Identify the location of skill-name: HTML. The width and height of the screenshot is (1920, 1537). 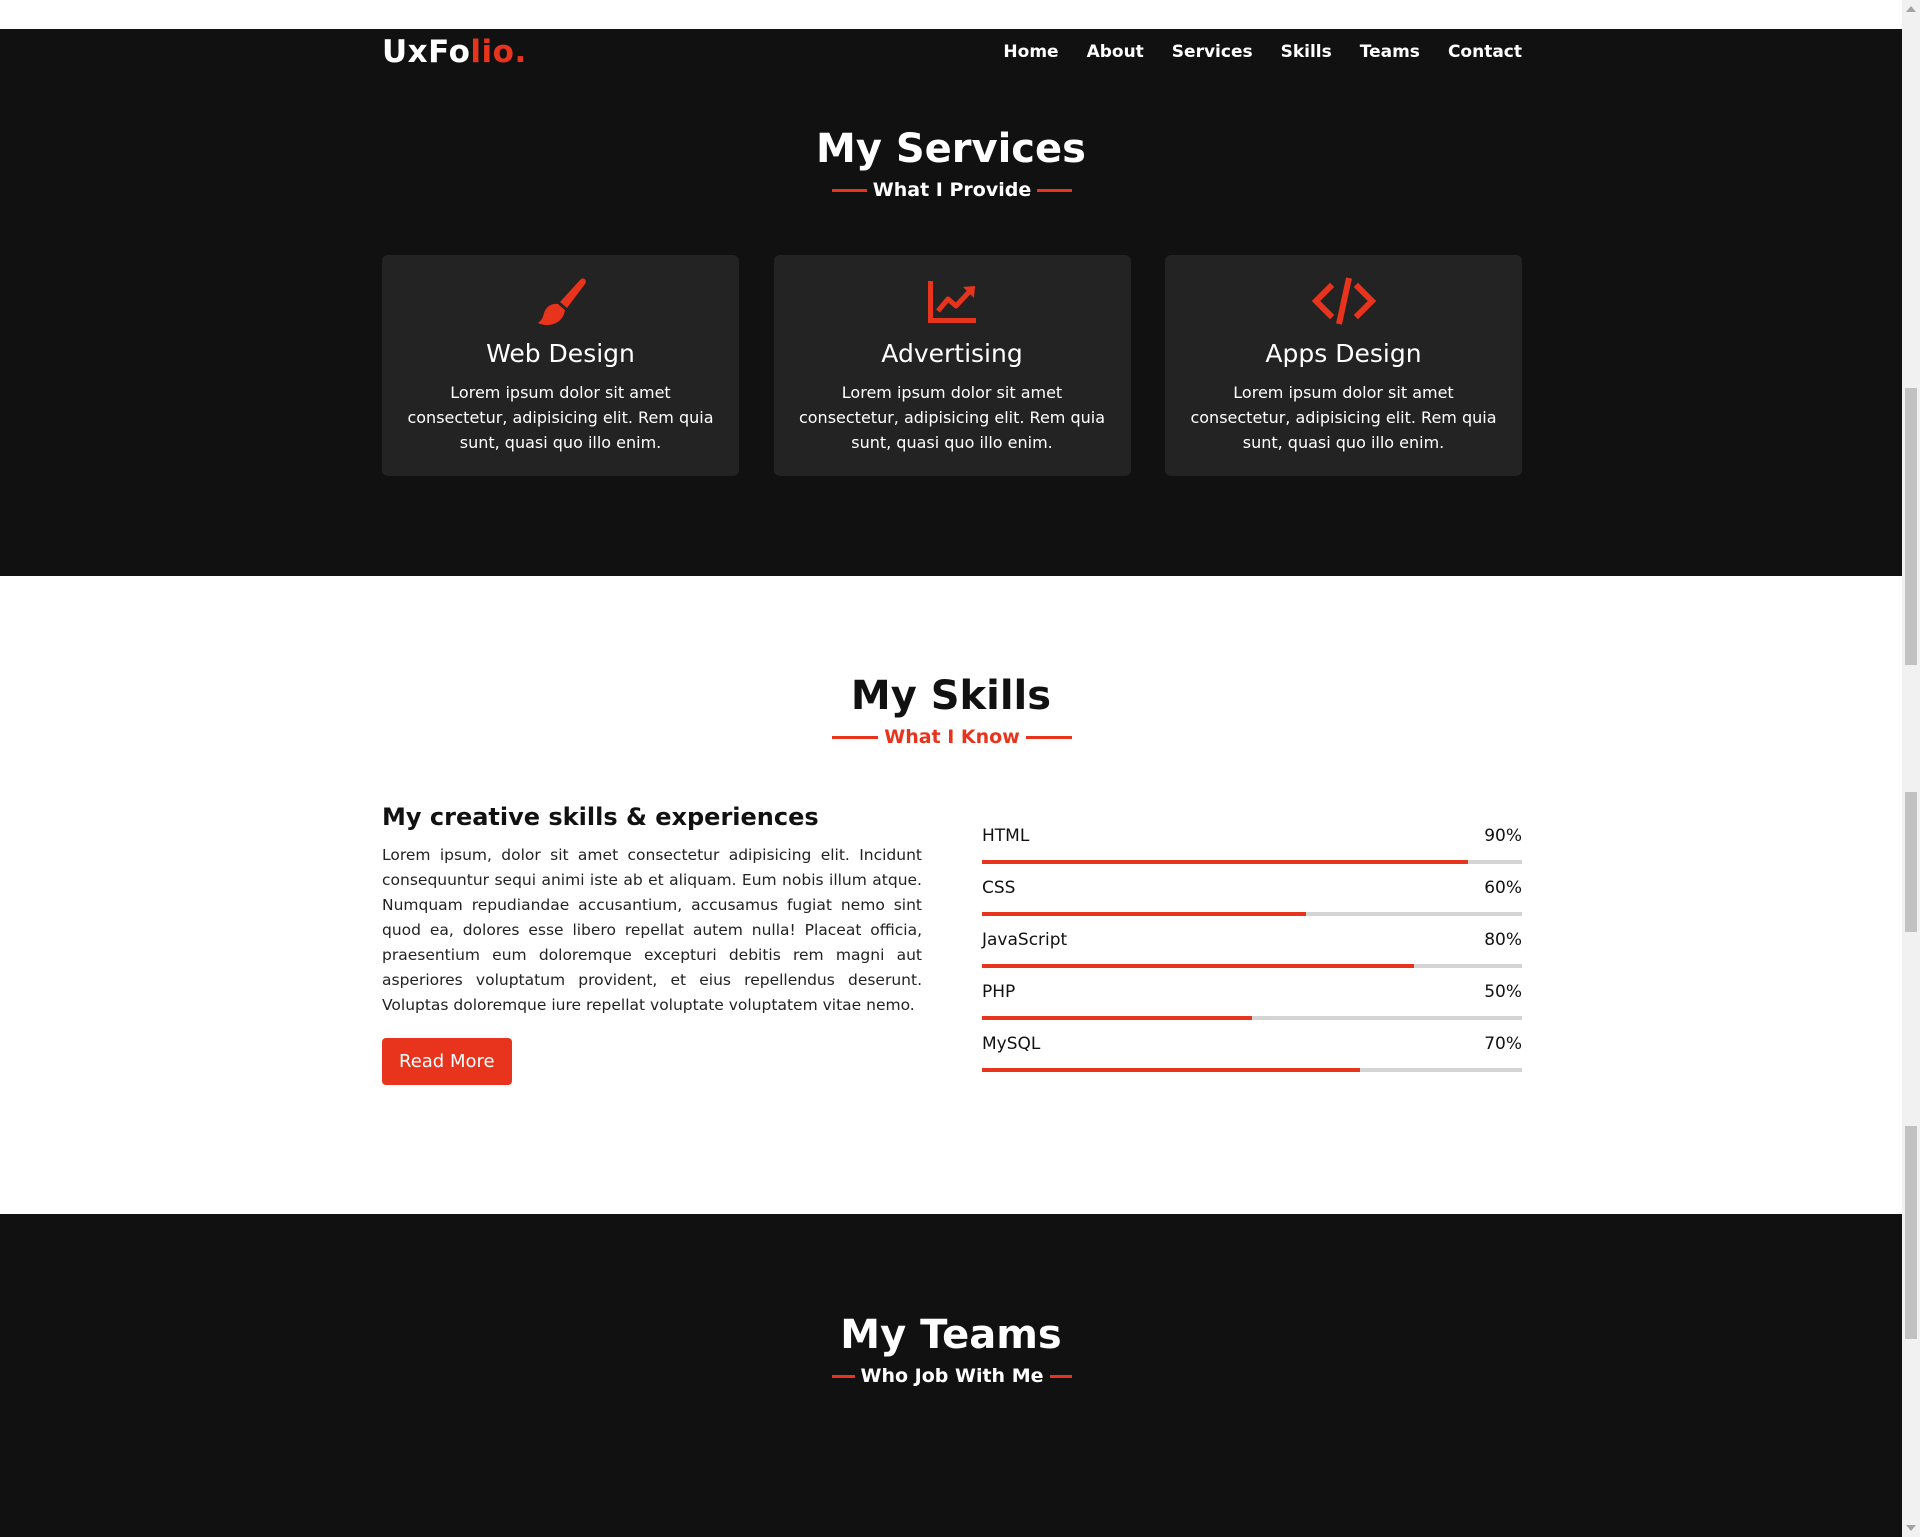
(1006, 836).